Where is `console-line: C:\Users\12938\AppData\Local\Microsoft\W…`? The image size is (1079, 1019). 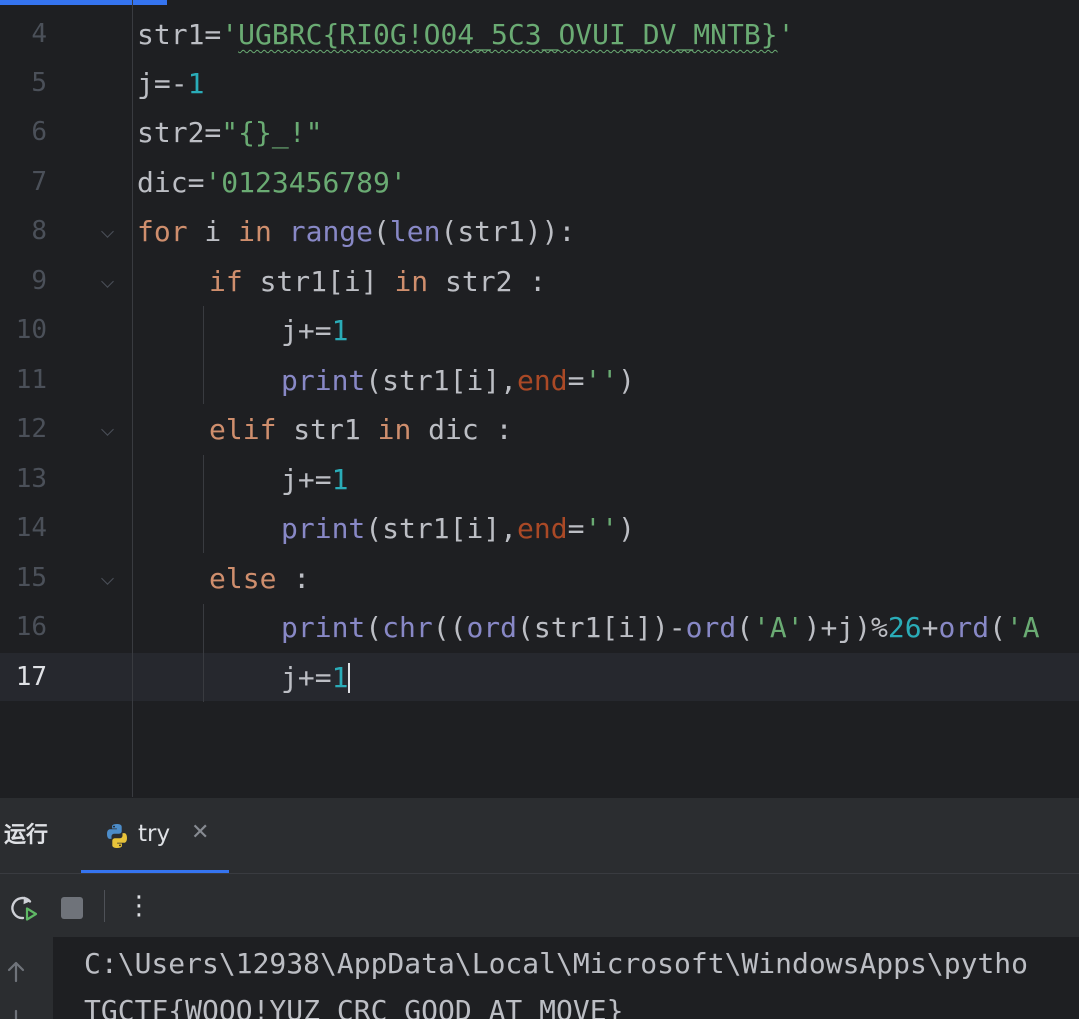
console-line: C:\Users\12938\AppData\Local\Microsoft\W… is located at coordinates (556, 963).